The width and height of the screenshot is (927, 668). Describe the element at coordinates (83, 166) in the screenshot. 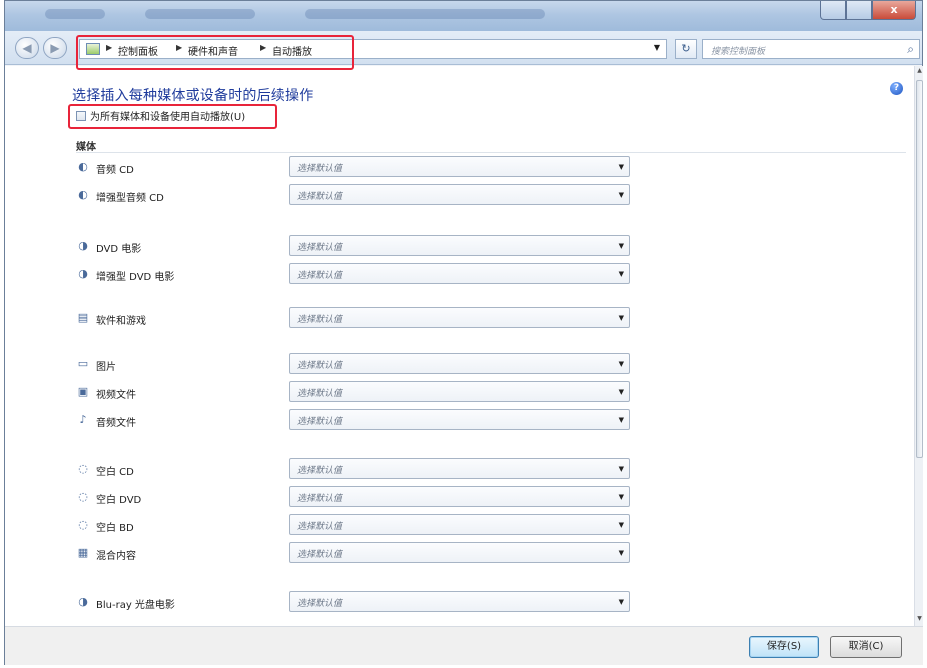

I see `cd-audio-icon: ◐` at that location.